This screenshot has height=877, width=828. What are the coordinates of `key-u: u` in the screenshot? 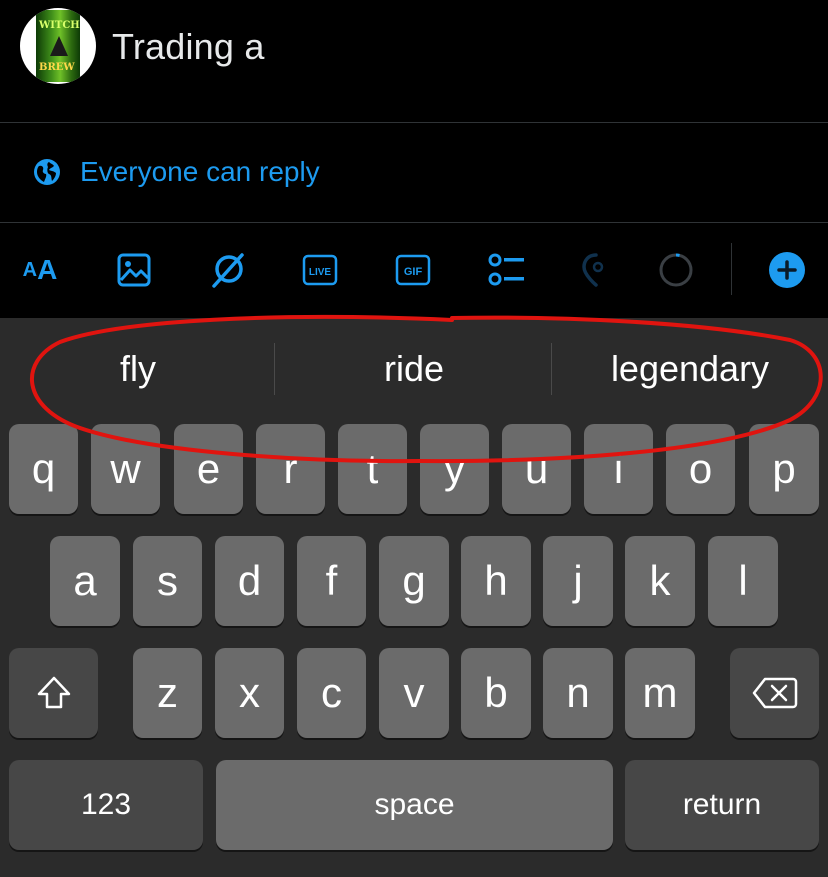 It's located at (536, 469).